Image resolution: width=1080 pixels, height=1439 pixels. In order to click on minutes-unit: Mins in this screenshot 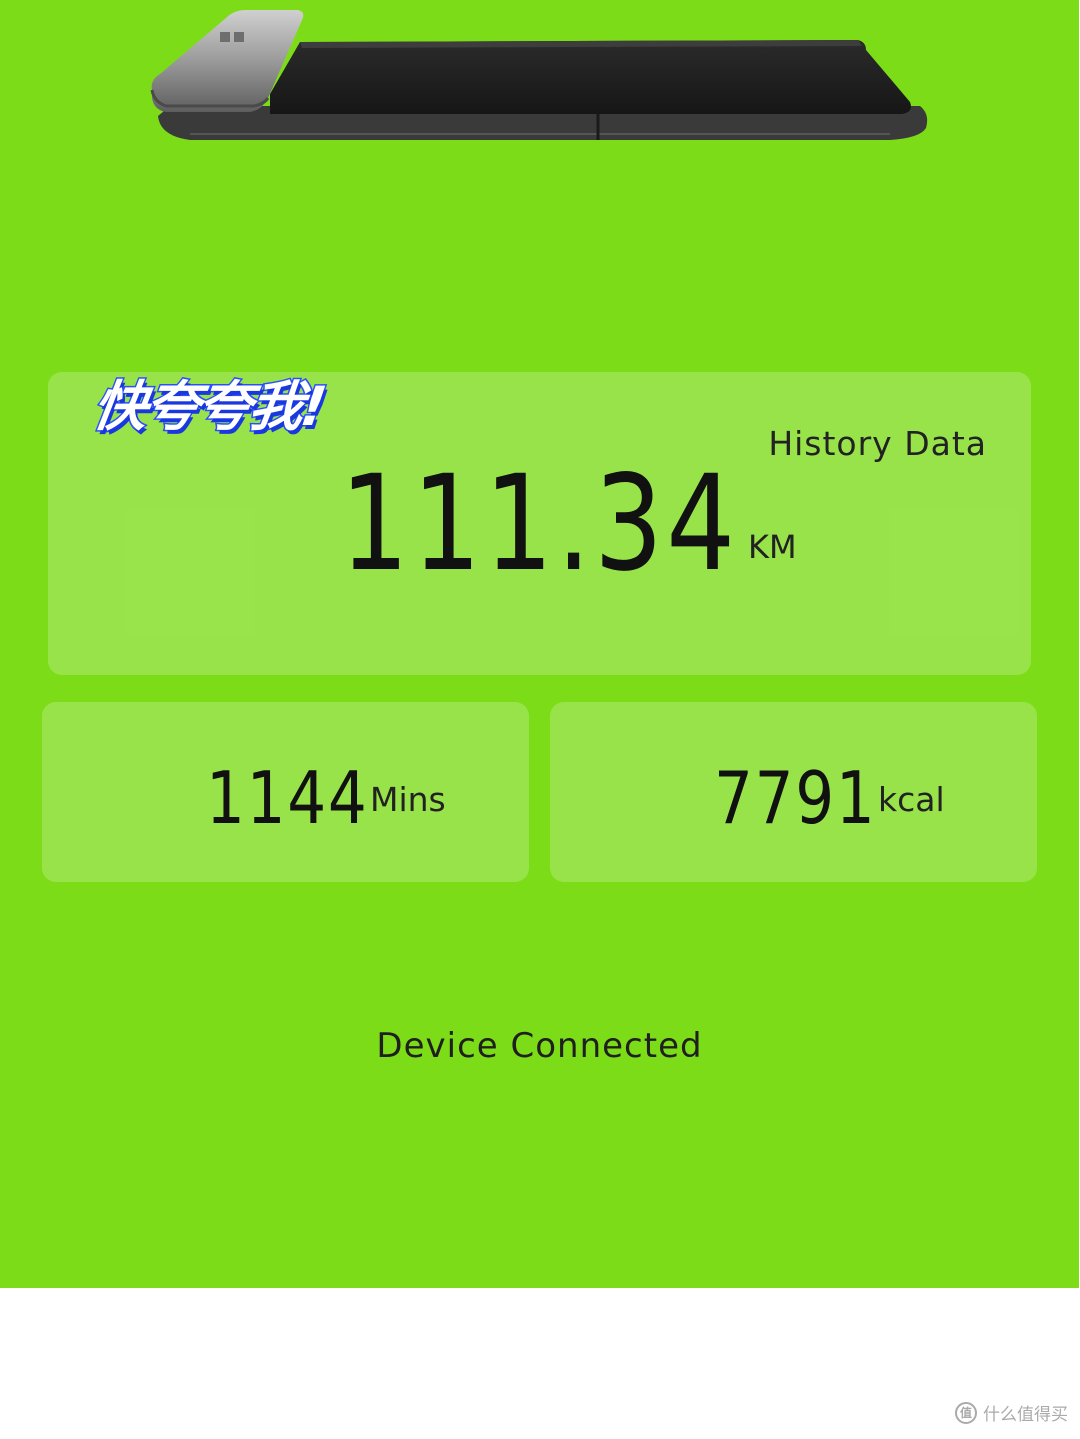, I will do `click(408, 799)`.